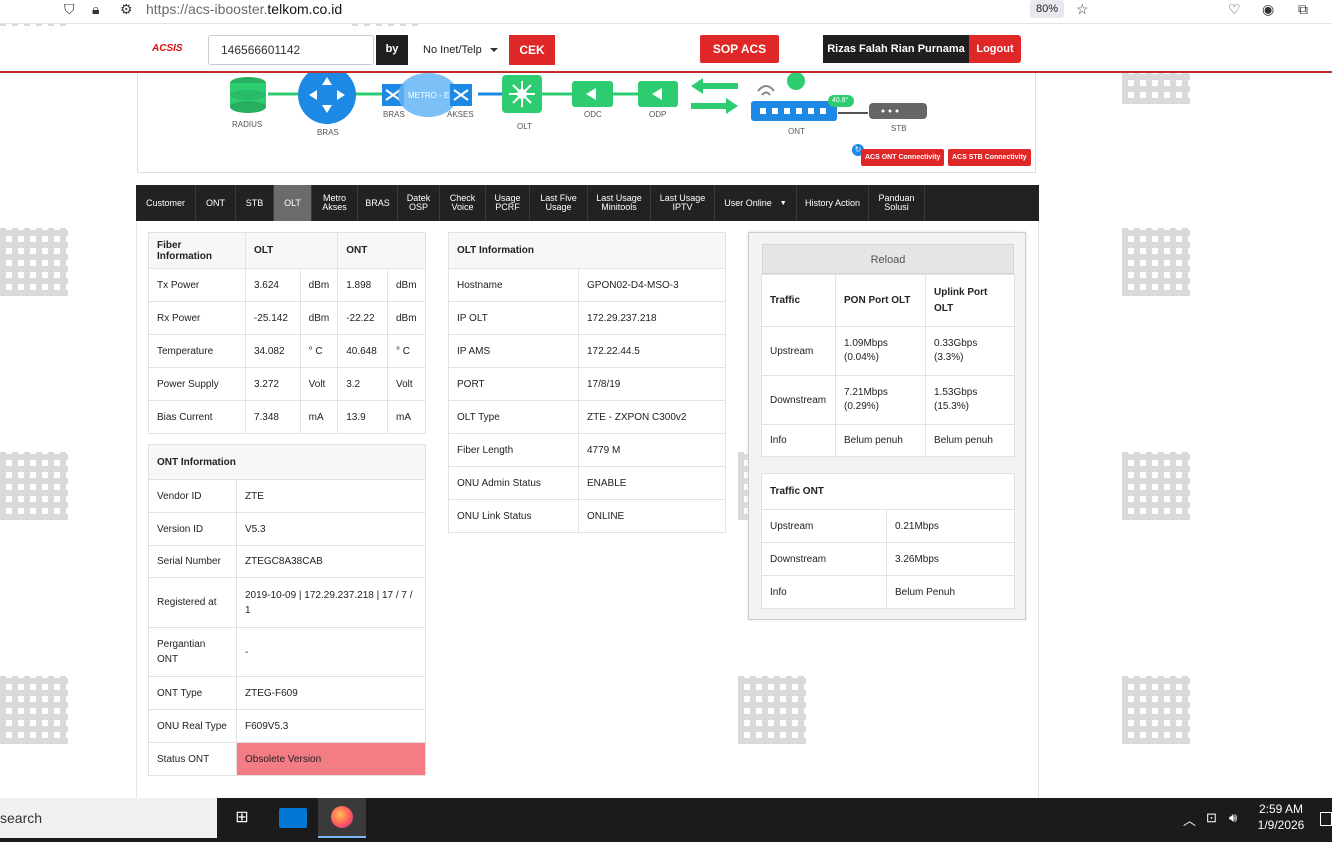 The width and height of the screenshot is (1332, 842). Describe the element at coordinates (652, 285) in the screenshot. I see `cell: GPON02-D4-MSO-3` at that location.